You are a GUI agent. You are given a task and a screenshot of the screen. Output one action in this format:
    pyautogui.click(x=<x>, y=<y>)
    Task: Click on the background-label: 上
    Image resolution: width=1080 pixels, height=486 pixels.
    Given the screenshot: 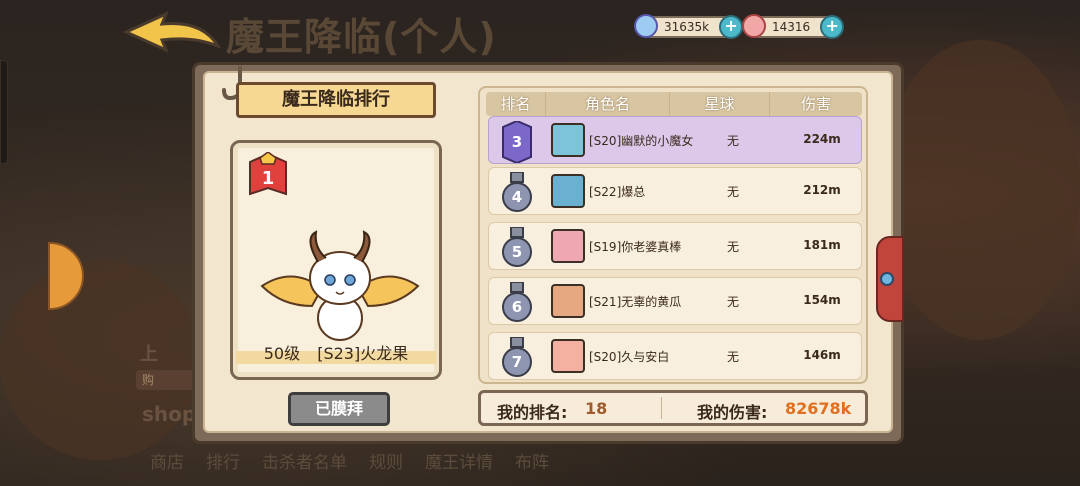 What is the action you would take?
    pyautogui.click(x=149, y=354)
    